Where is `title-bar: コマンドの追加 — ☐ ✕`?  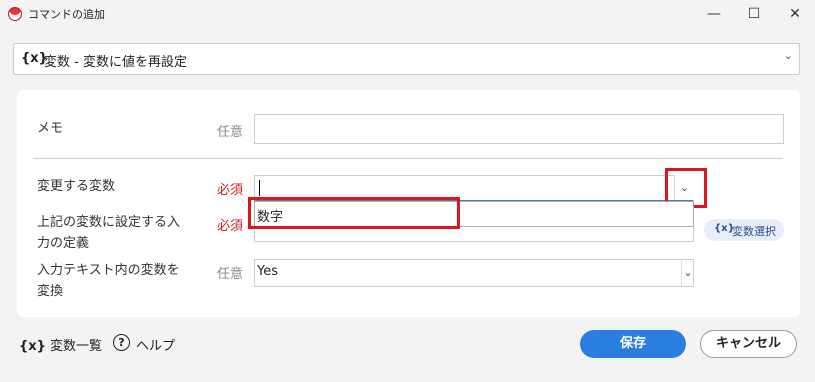
title-bar: コマンドの追加 — ☐ ✕ is located at coordinates (407, 14).